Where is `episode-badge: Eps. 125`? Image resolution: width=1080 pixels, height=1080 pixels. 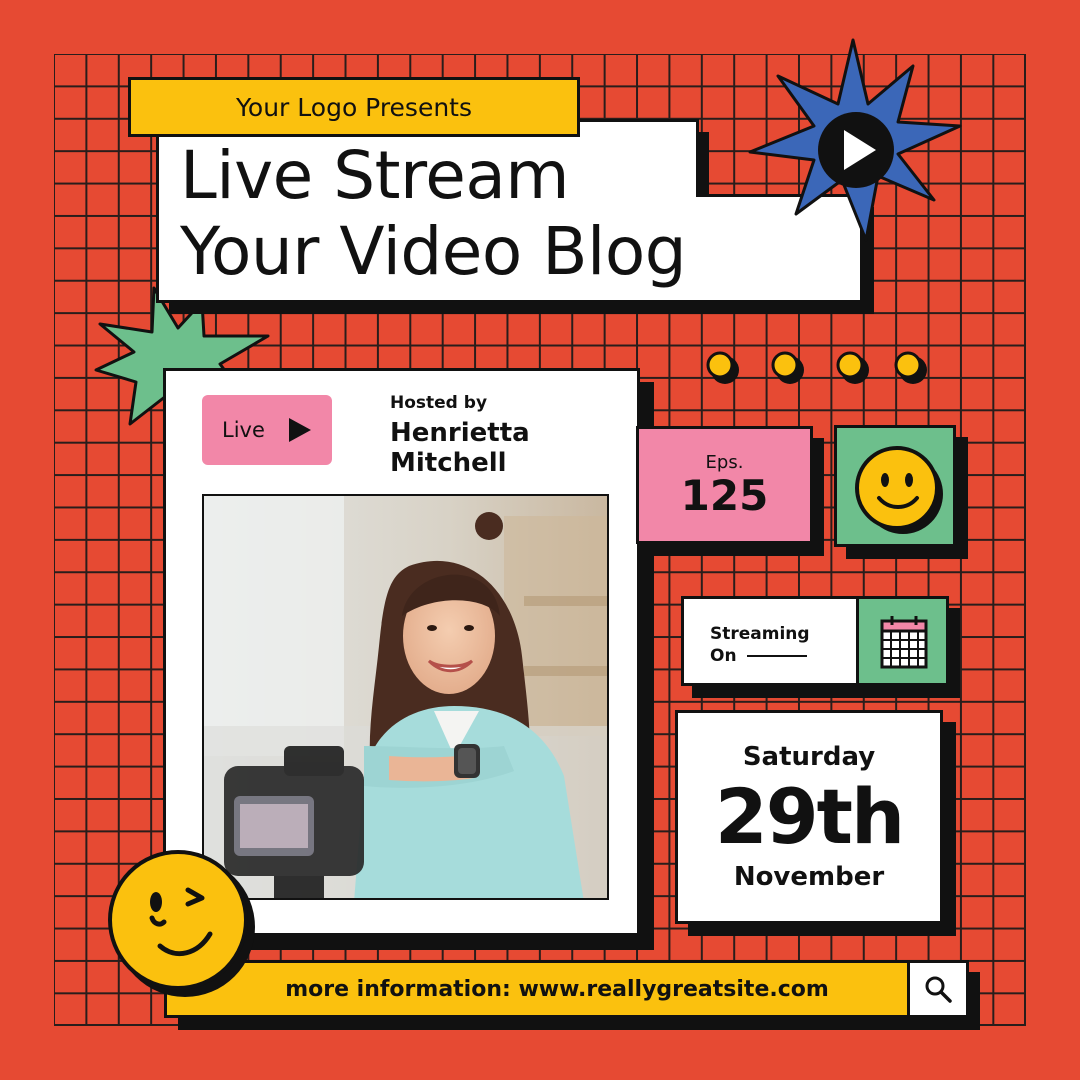
episode-badge: Eps. 125 is located at coordinates (724, 485).